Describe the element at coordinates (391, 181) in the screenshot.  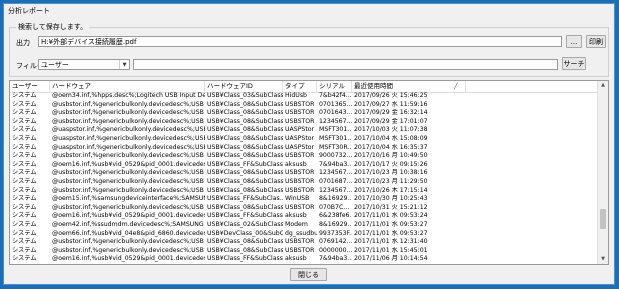
I see `table-cell: 2017/10/23 月 11:29:50` at that location.